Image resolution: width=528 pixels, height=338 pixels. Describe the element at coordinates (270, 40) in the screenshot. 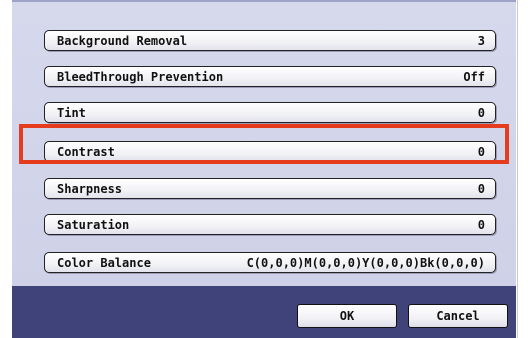

I see `setting-background-removal: Background Removal 3` at that location.